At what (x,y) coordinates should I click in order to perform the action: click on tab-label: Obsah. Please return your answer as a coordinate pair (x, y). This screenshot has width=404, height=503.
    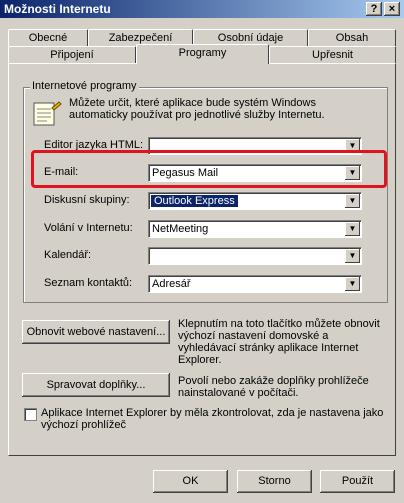
    Looking at the image, I should click on (352, 38).